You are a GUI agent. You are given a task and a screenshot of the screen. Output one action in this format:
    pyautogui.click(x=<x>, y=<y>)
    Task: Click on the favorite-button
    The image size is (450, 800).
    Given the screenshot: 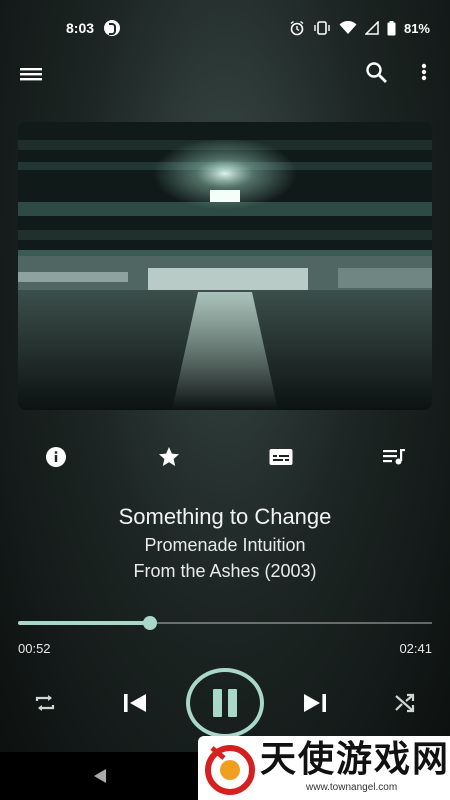 What is the action you would take?
    pyautogui.click(x=169, y=457)
    